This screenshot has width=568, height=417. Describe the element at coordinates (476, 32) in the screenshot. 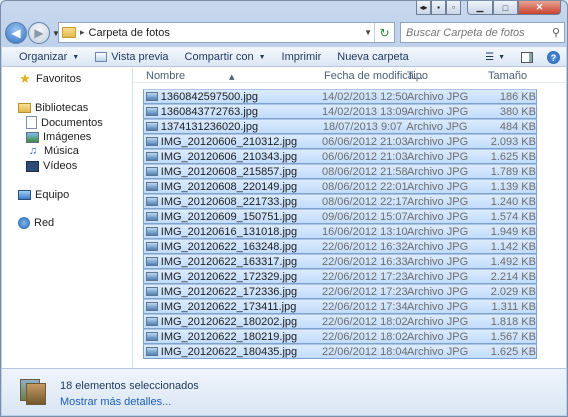

I see `search-input` at that location.